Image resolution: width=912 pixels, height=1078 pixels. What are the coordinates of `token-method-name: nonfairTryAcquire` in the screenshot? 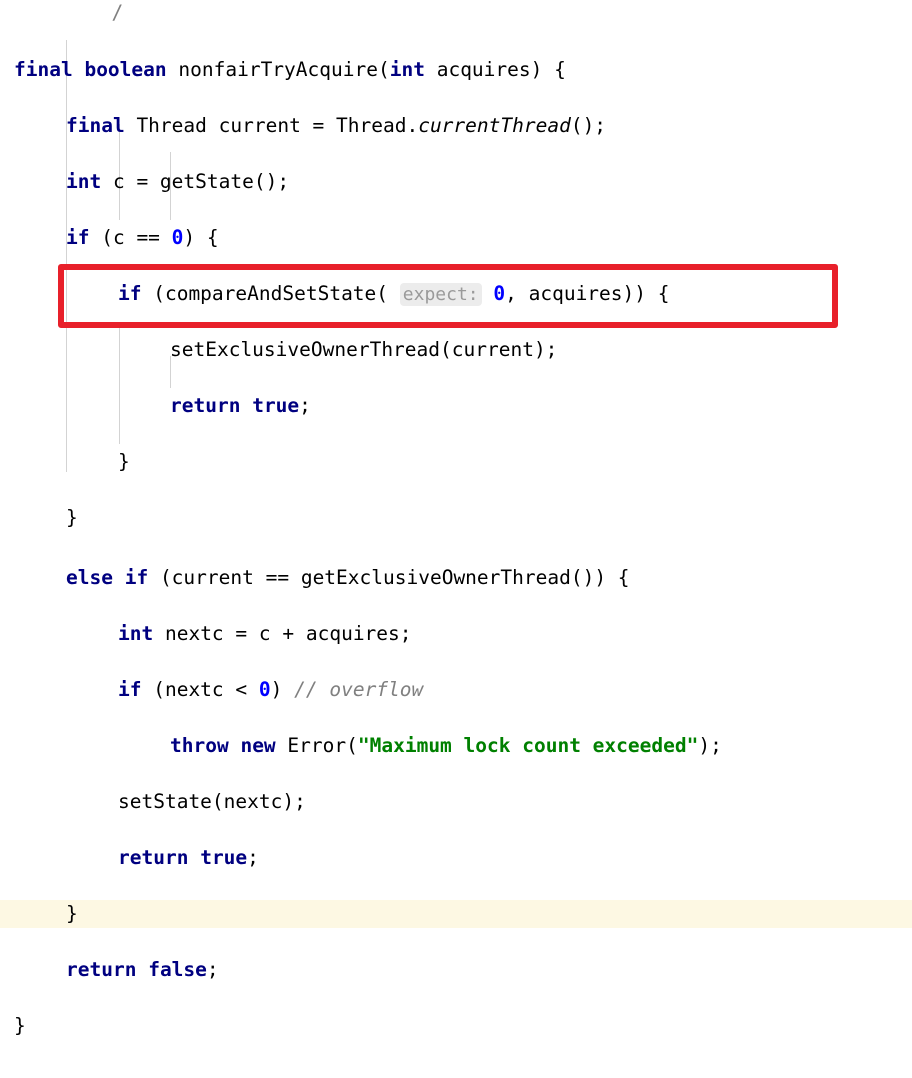 It's located at (278, 69).